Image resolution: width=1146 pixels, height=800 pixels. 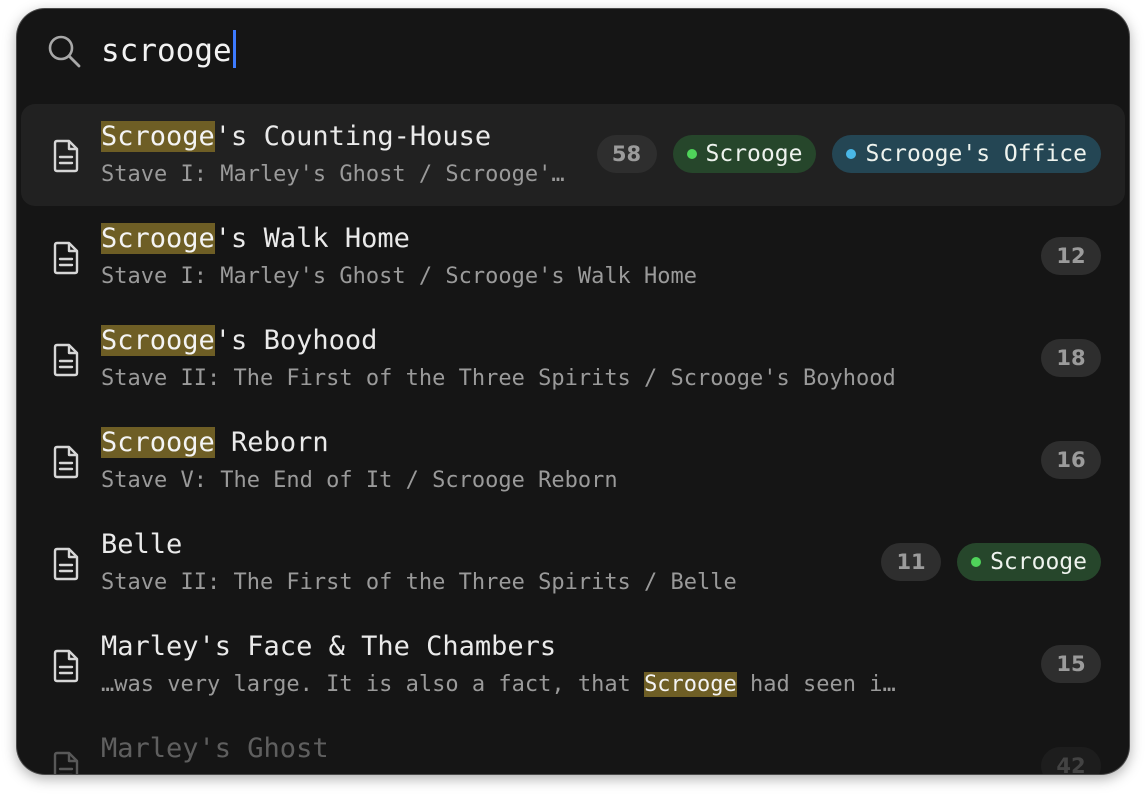 I want to click on result-title: Marley's Face & The Chambers, so click(x=328, y=647).